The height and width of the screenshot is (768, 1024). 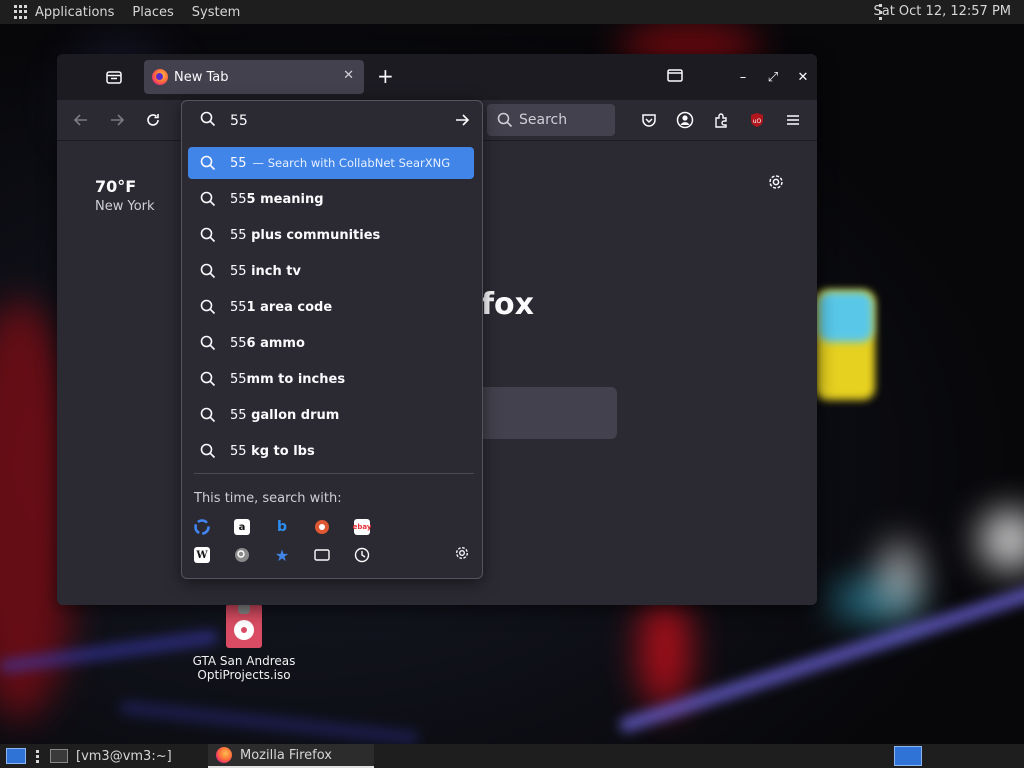 I want to click on folder-icon, so click(x=675, y=77).